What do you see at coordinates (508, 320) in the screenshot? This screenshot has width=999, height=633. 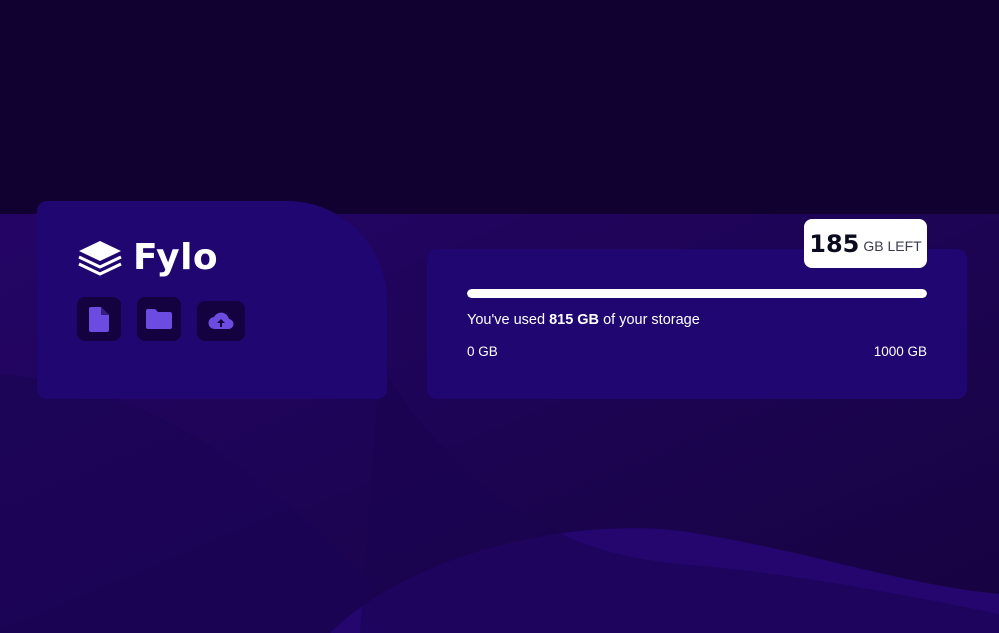 I see `usage-prefix: You've used` at bounding box center [508, 320].